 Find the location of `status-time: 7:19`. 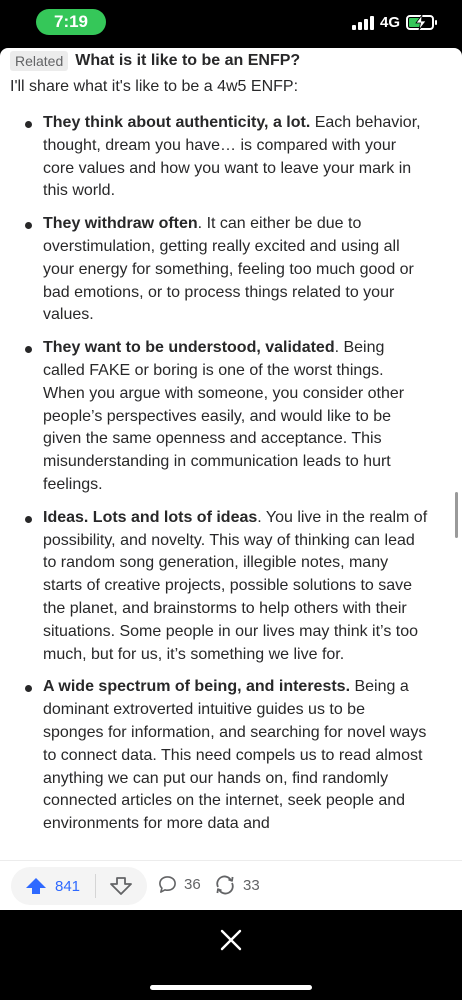

status-time: 7:19 is located at coordinates (71, 22).